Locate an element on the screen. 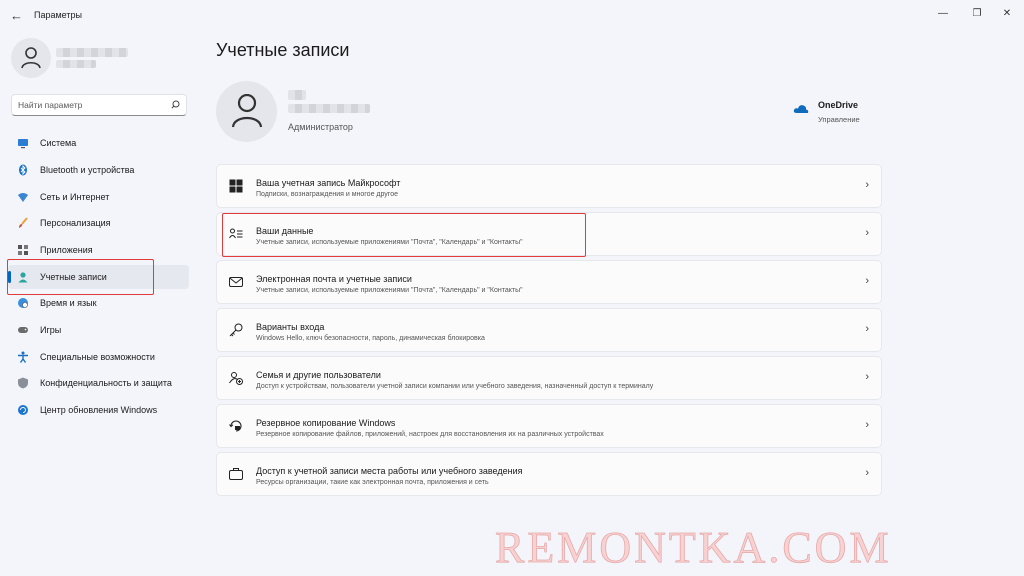 This screenshot has width=1024, height=576. sidebar-item-label: Приложения is located at coordinates (66, 250).